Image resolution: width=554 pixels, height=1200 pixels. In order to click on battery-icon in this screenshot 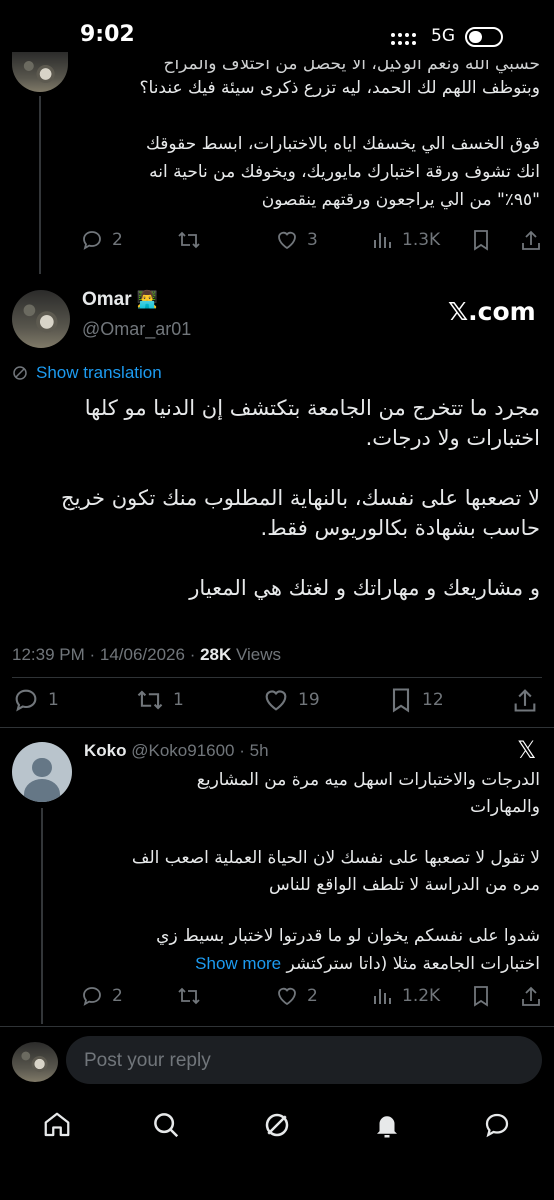, I will do `click(484, 37)`.